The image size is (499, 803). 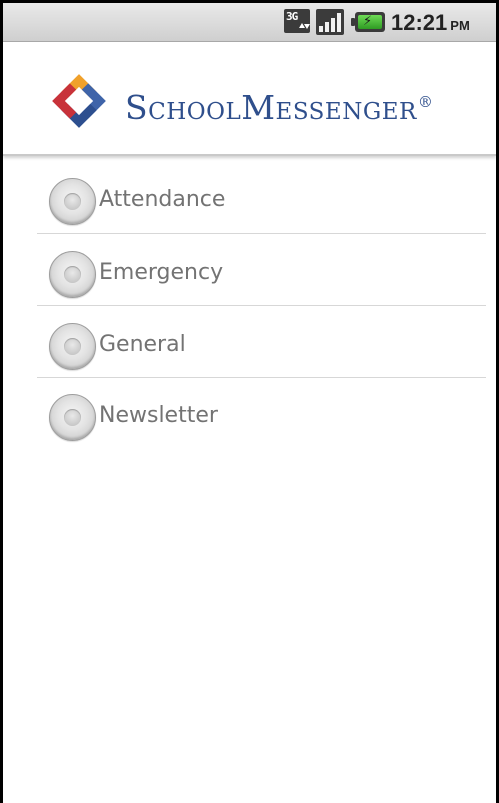 What do you see at coordinates (249, 193) in the screenshot?
I see `list-item-attendance: Attendance` at bounding box center [249, 193].